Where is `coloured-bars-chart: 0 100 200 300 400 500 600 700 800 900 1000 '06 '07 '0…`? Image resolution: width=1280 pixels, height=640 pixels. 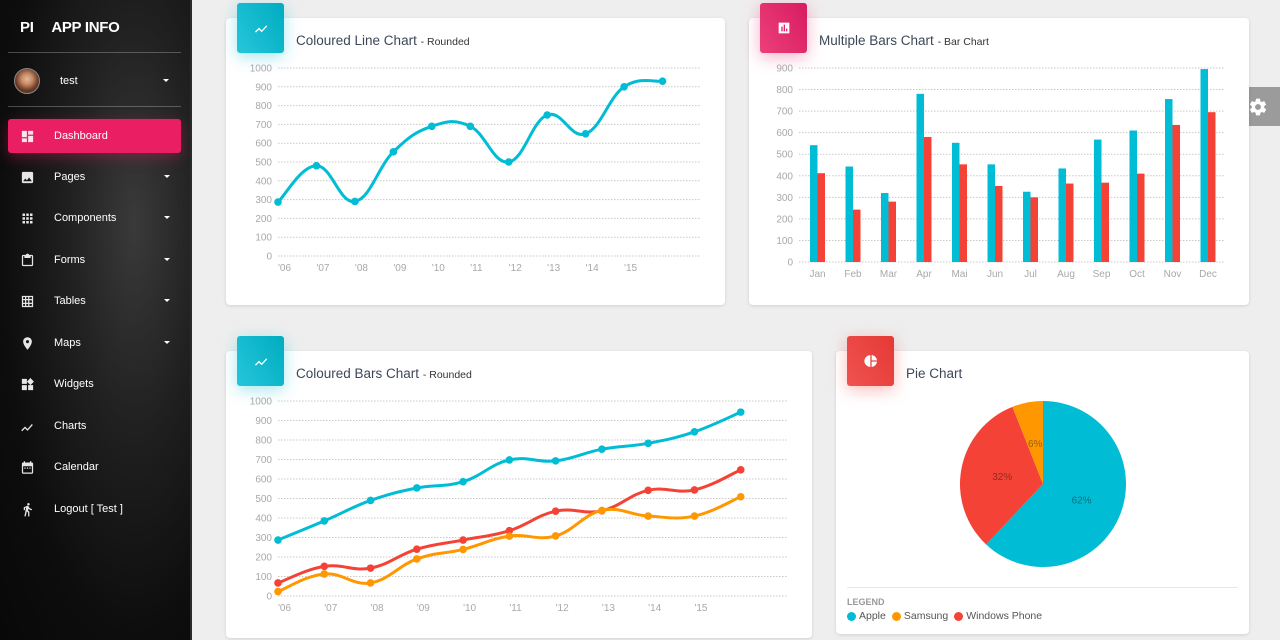 coloured-bars-chart: 0 100 200 300 400 500 600 700 800 900 1000 '06 '07 '0… is located at coordinates (518, 505).